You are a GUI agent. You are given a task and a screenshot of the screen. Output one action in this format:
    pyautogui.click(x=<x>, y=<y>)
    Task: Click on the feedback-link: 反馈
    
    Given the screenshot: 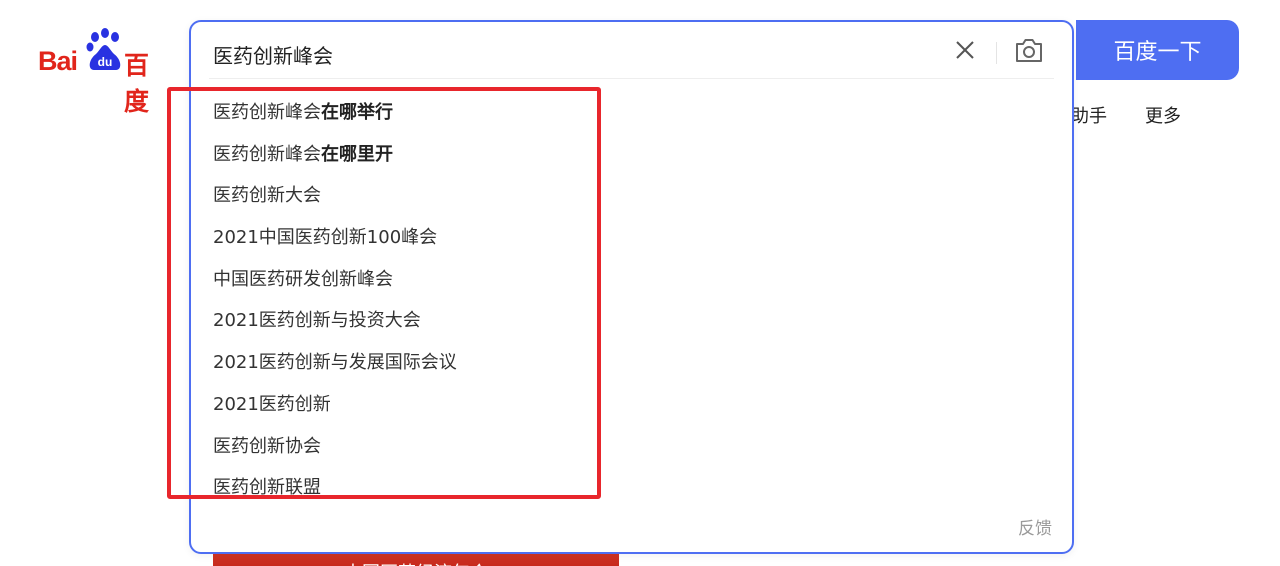 What is the action you would take?
    pyautogui.click(x=1035, y=526)
    